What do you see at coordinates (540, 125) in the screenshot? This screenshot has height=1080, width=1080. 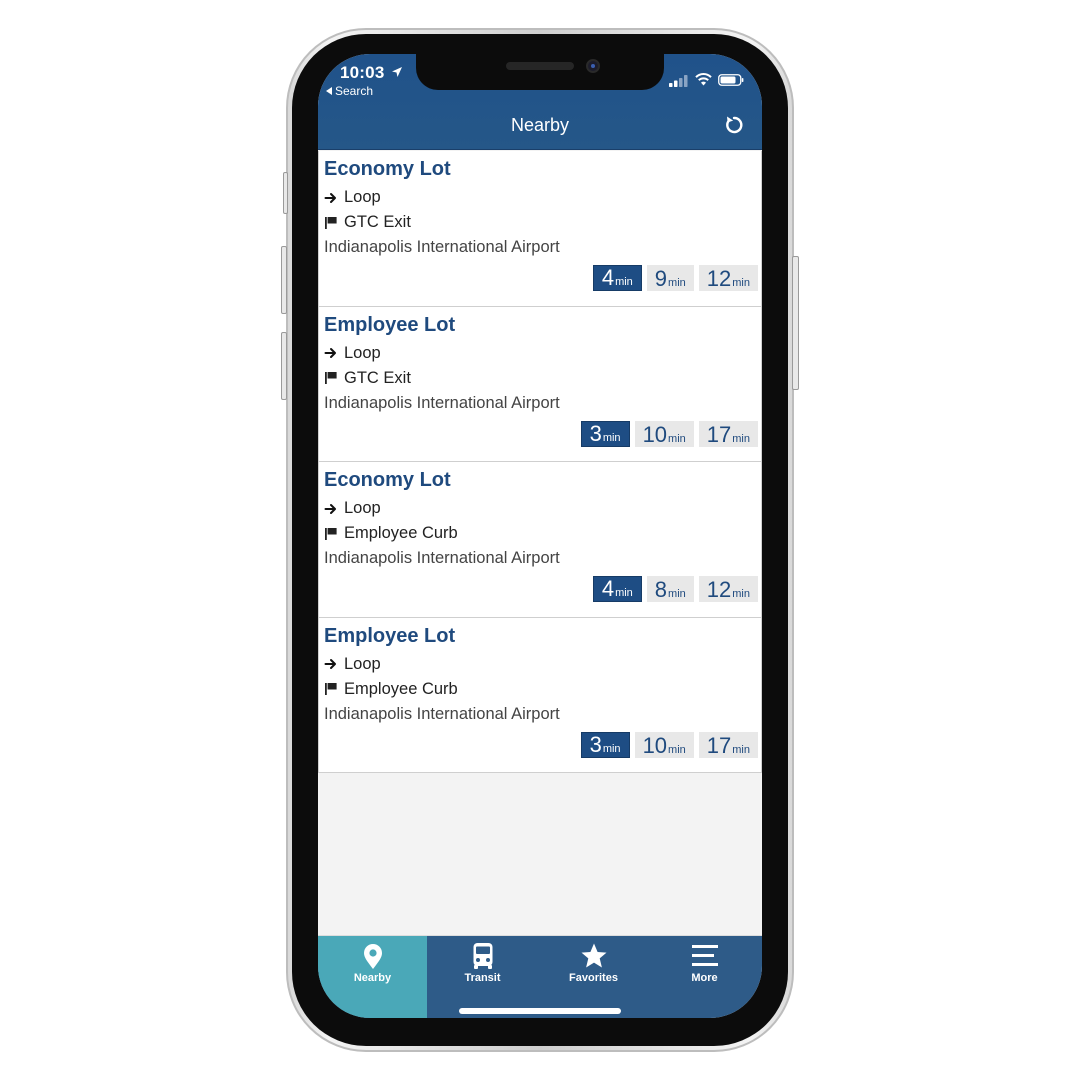 I see `page-title: Nearby` at bounding box center [540, 125].